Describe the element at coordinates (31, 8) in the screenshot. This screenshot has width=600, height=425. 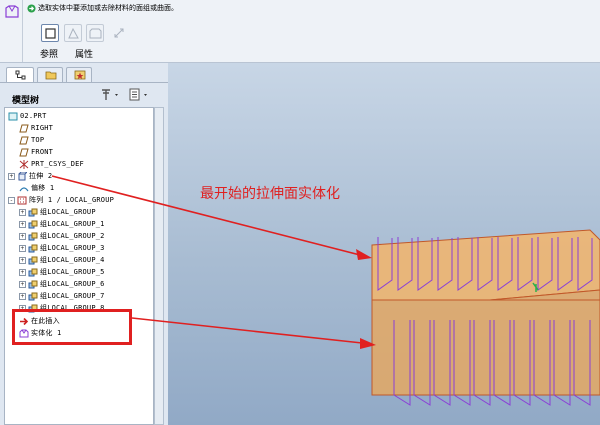
I see `arrow-right-icon` at that location.